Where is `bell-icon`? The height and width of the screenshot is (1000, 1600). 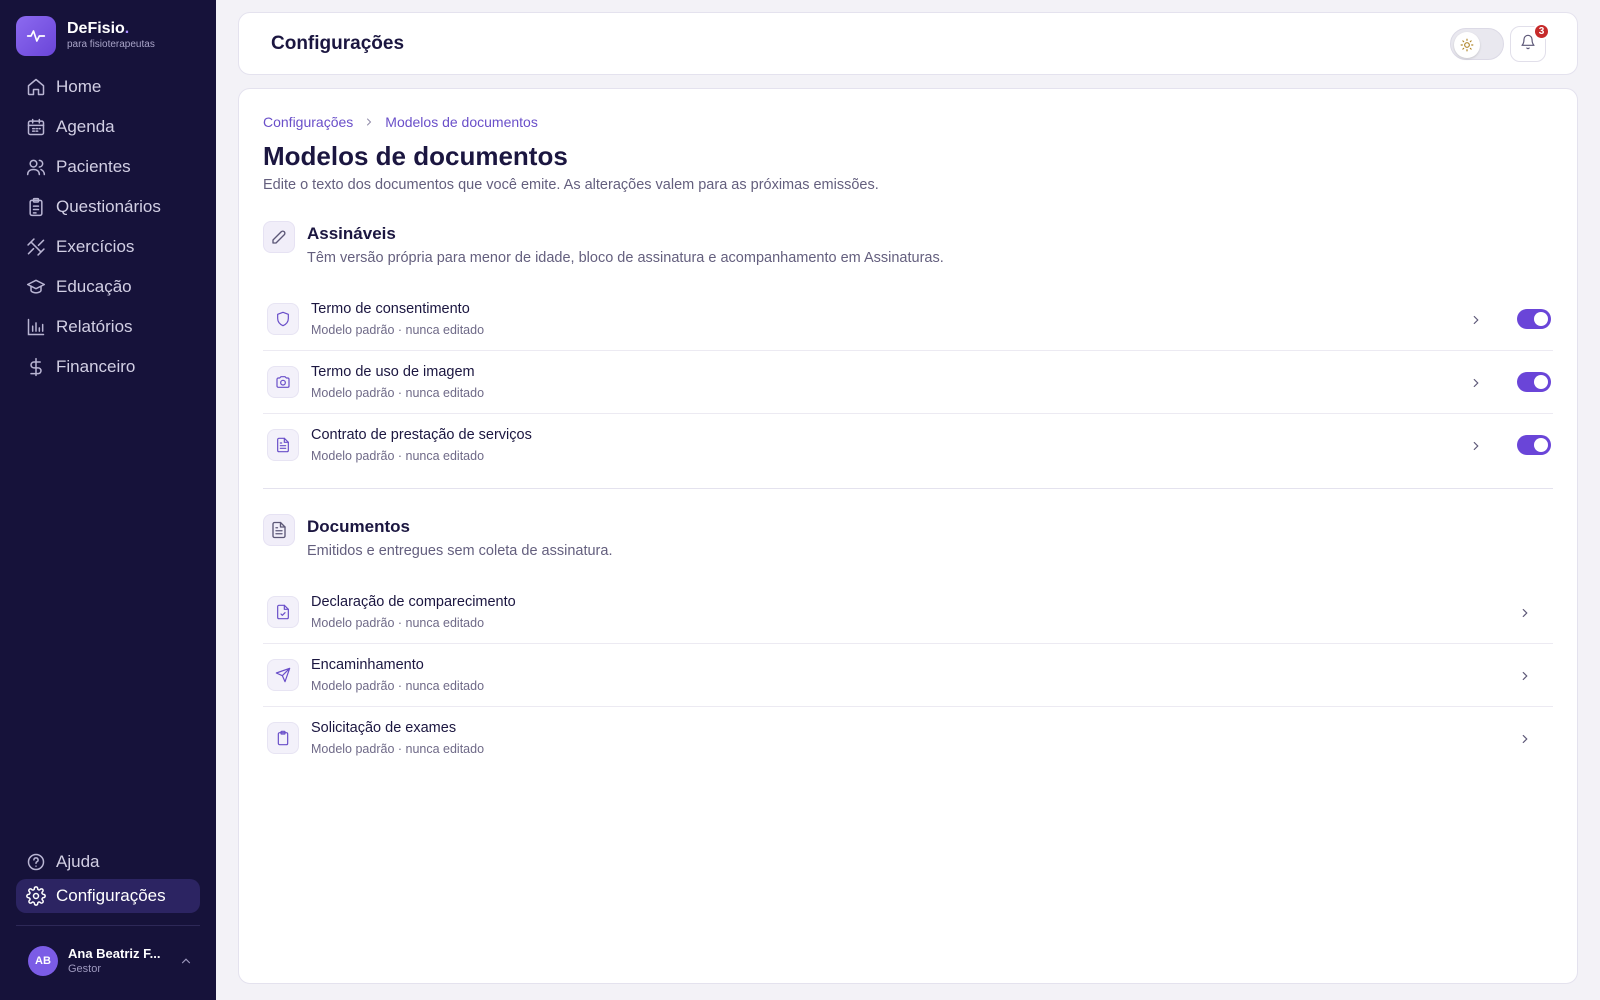
bell-icon is located at coordinates (1528, 44).